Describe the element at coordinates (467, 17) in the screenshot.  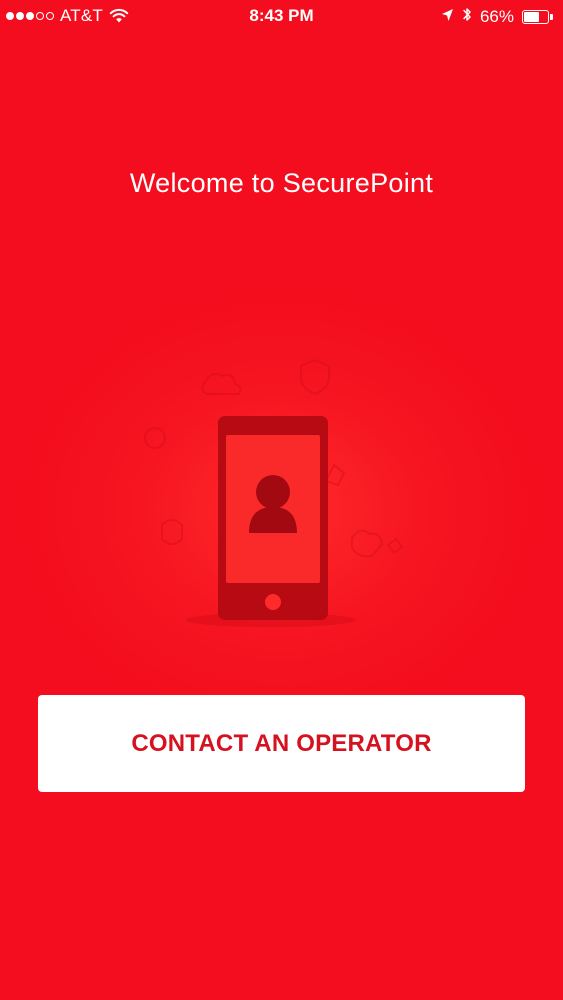
I see `bluetooth-icon` at that location.